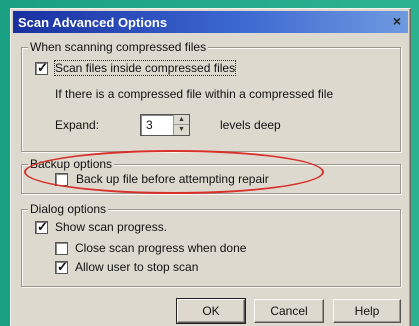 This screenshot has height=326, width=419. I want to click on levels-deep-label: levels deep, so click(250, 125).